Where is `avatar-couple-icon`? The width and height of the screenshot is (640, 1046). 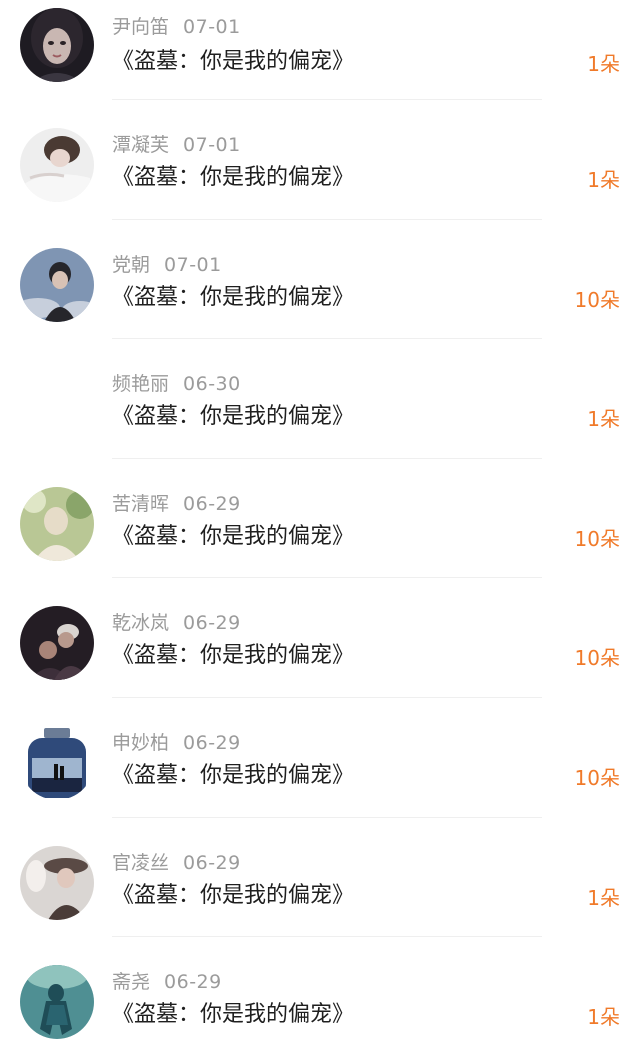
avatar-couple-icon is located at coordinates (57, 643).